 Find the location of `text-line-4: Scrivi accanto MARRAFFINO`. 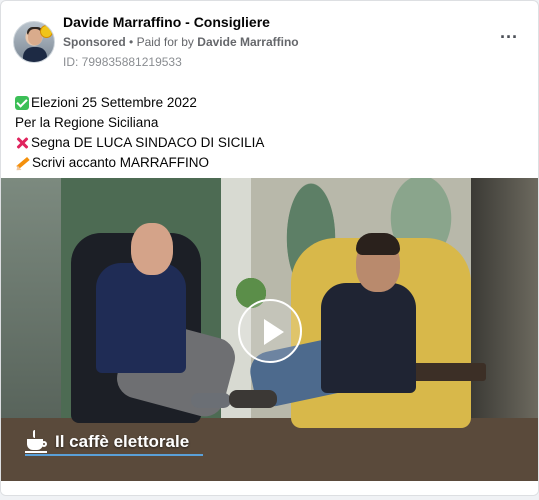

text-line-4: Scrivi accanto MARRAFFINO is located at coordinates (269, 163).